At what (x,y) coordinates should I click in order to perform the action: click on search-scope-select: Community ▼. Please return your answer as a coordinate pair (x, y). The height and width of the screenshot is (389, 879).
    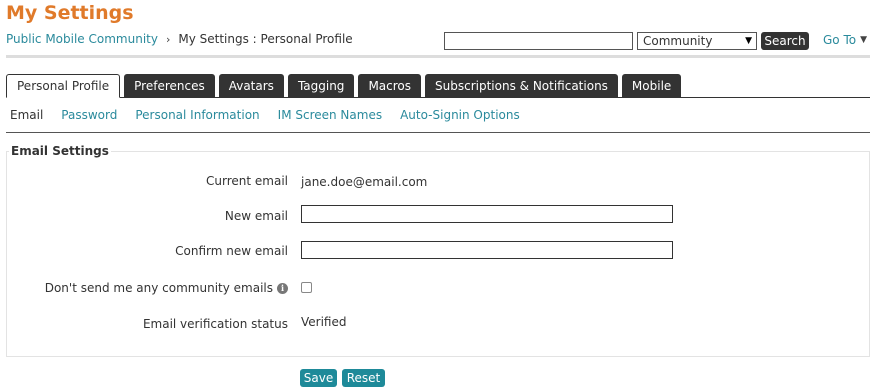
    Looking at the image, I should click on (697, 41).